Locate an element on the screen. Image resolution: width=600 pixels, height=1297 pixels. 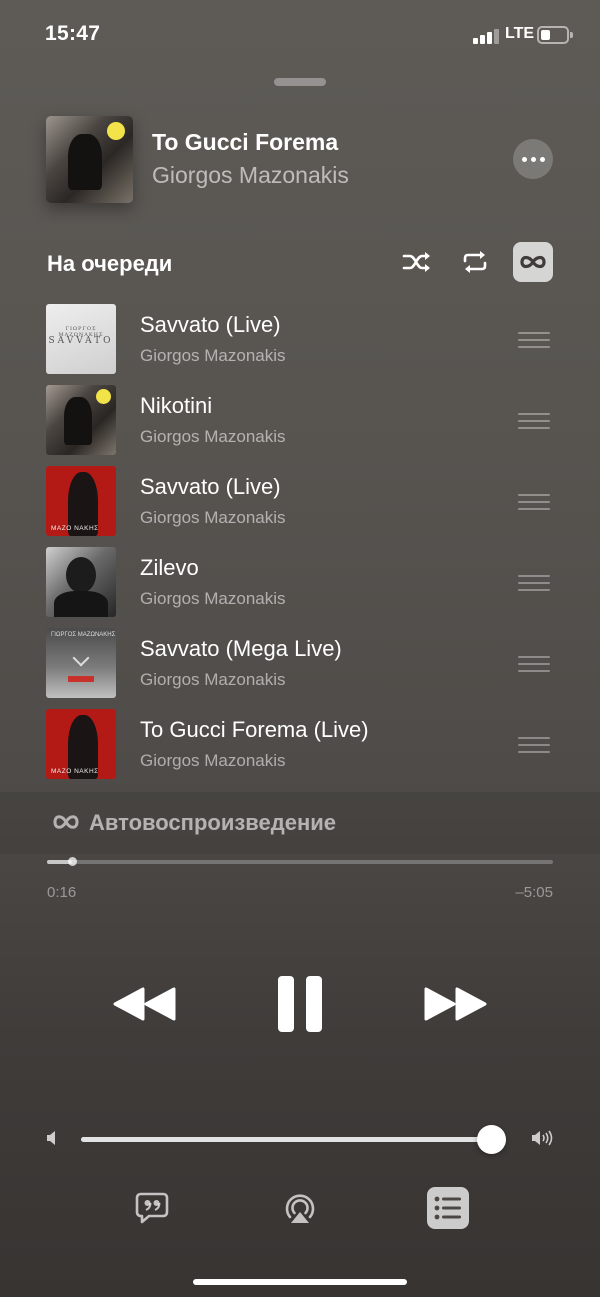
now-playing-title: To Gucci Forema is located at coordinates (245, 142).